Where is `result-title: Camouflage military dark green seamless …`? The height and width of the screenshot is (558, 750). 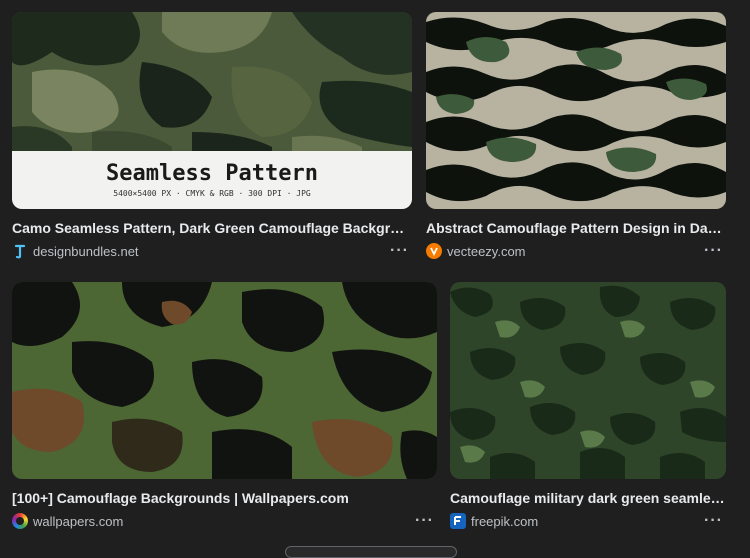 result-title: Camouflage military dark green seamless … is located at coordinates (588, 498).